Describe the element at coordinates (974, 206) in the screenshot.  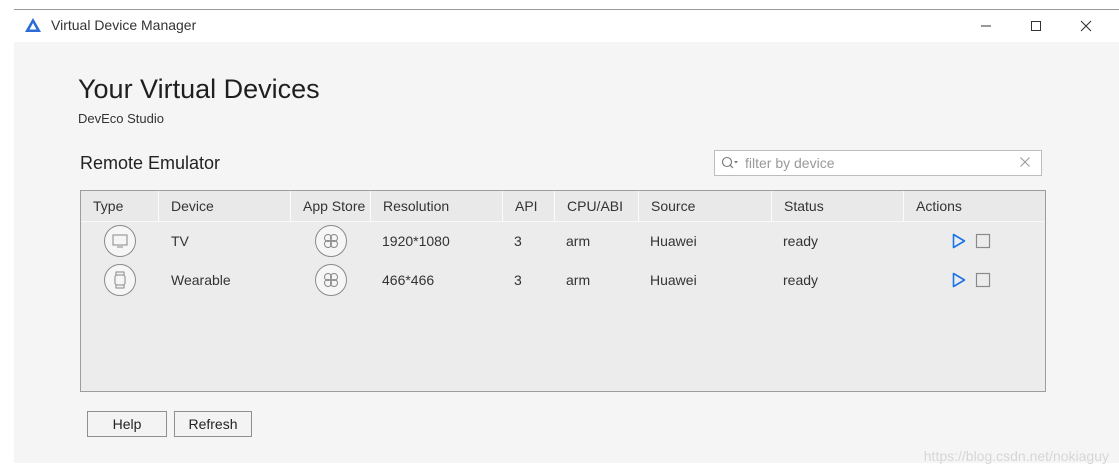
I see `column-header-actions: Actions` at that location.